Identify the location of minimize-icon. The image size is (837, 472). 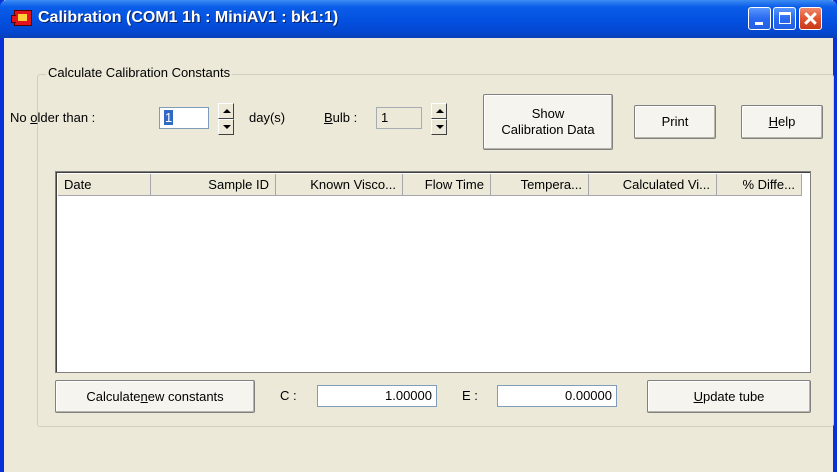
(759, 23).